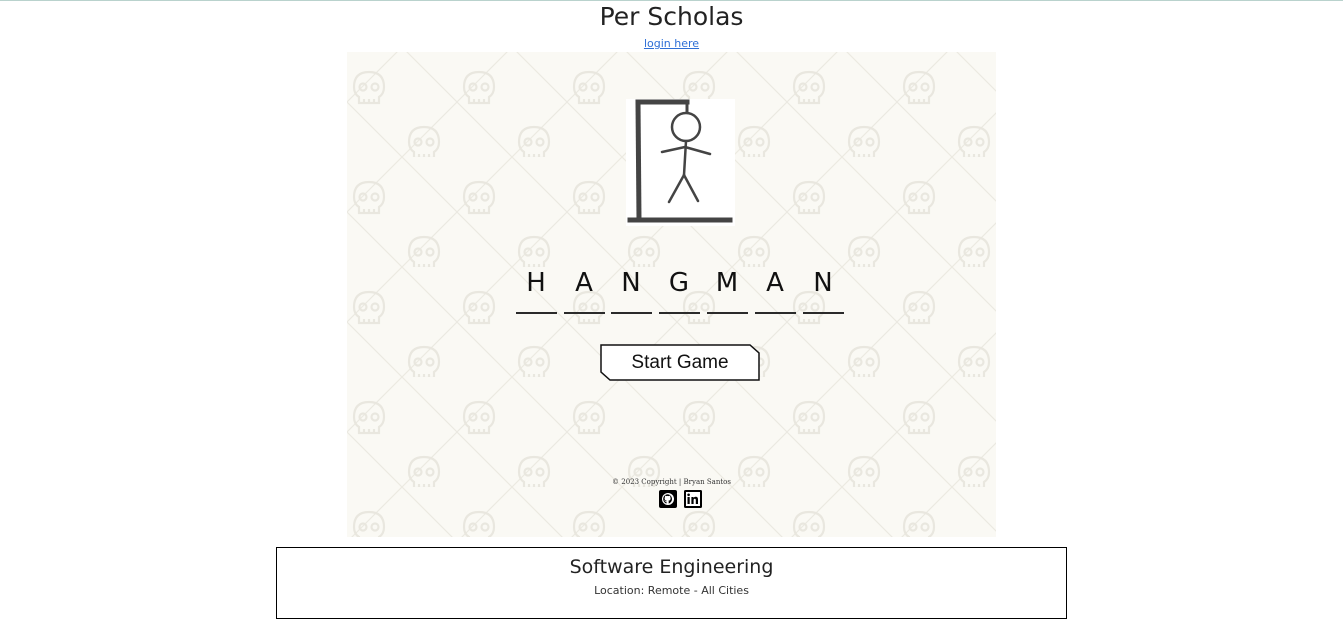 The height and width of the screenshot is (619, 1343). What do you see at coordinates (671, 16) in the screenshot?
I see `page-title: Per Scholas` at bounding box center [671, 16].